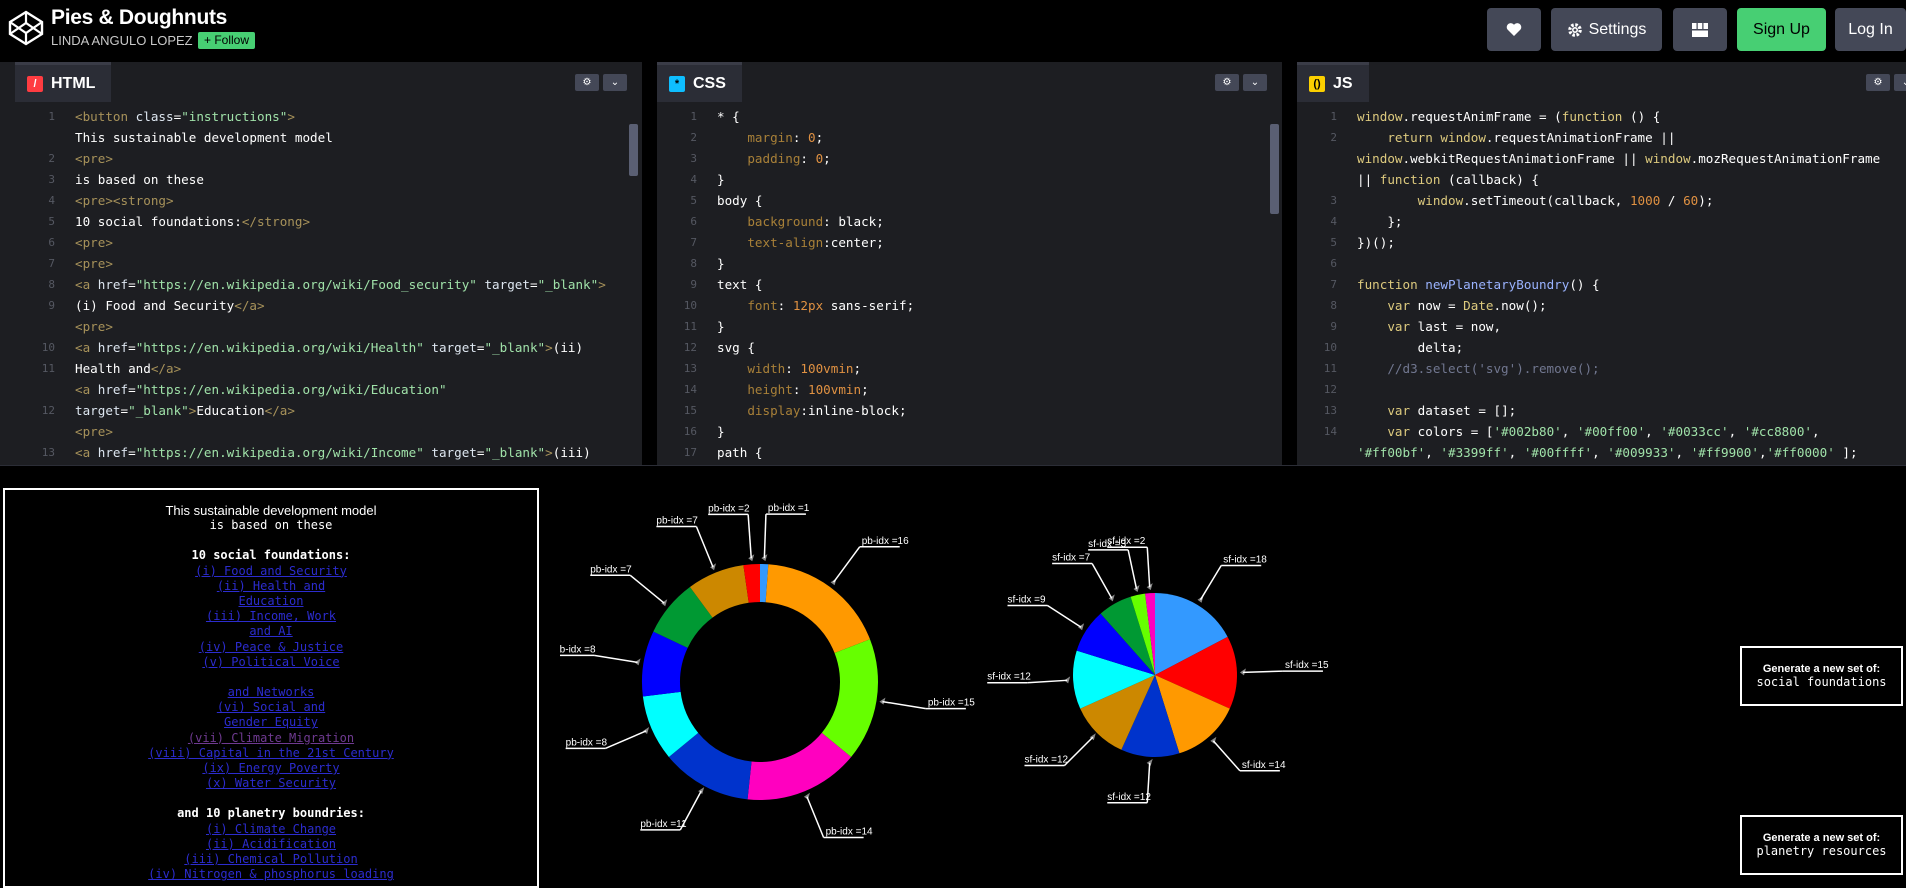 The image size is (1906, 888). I want to click on js-code-line: 13 var dataset = [];, so click(1601, 410).